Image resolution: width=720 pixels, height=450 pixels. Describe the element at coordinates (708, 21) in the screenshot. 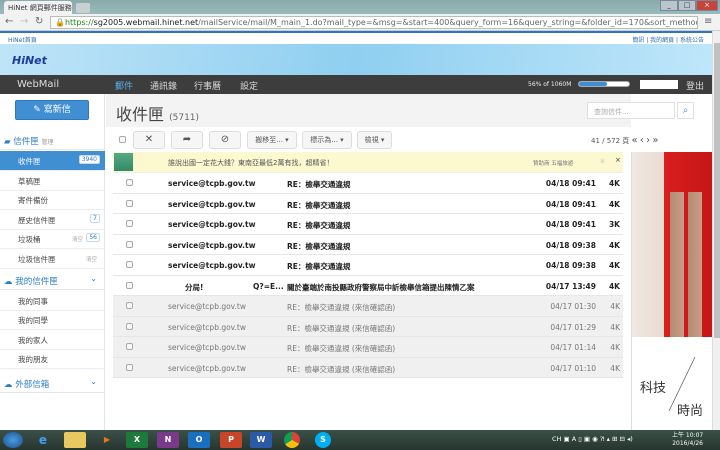

I see `menu-icon: ≡` at that location.